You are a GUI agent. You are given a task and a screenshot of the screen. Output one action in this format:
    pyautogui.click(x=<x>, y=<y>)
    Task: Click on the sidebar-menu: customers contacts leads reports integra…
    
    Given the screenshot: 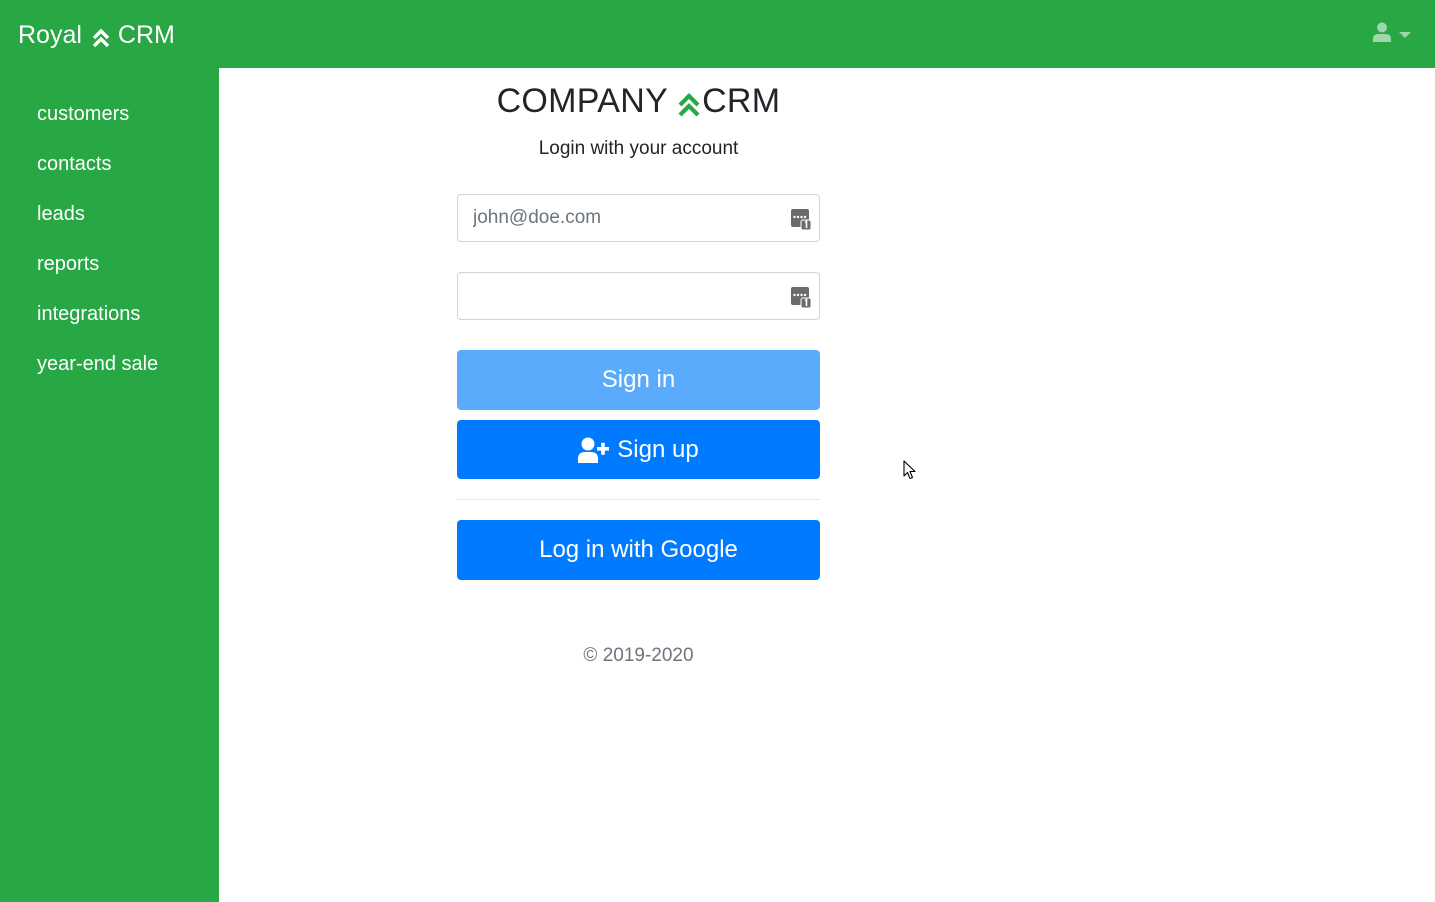 What is the action you would take?
    pyautogui.click(x=109, y=233)
    